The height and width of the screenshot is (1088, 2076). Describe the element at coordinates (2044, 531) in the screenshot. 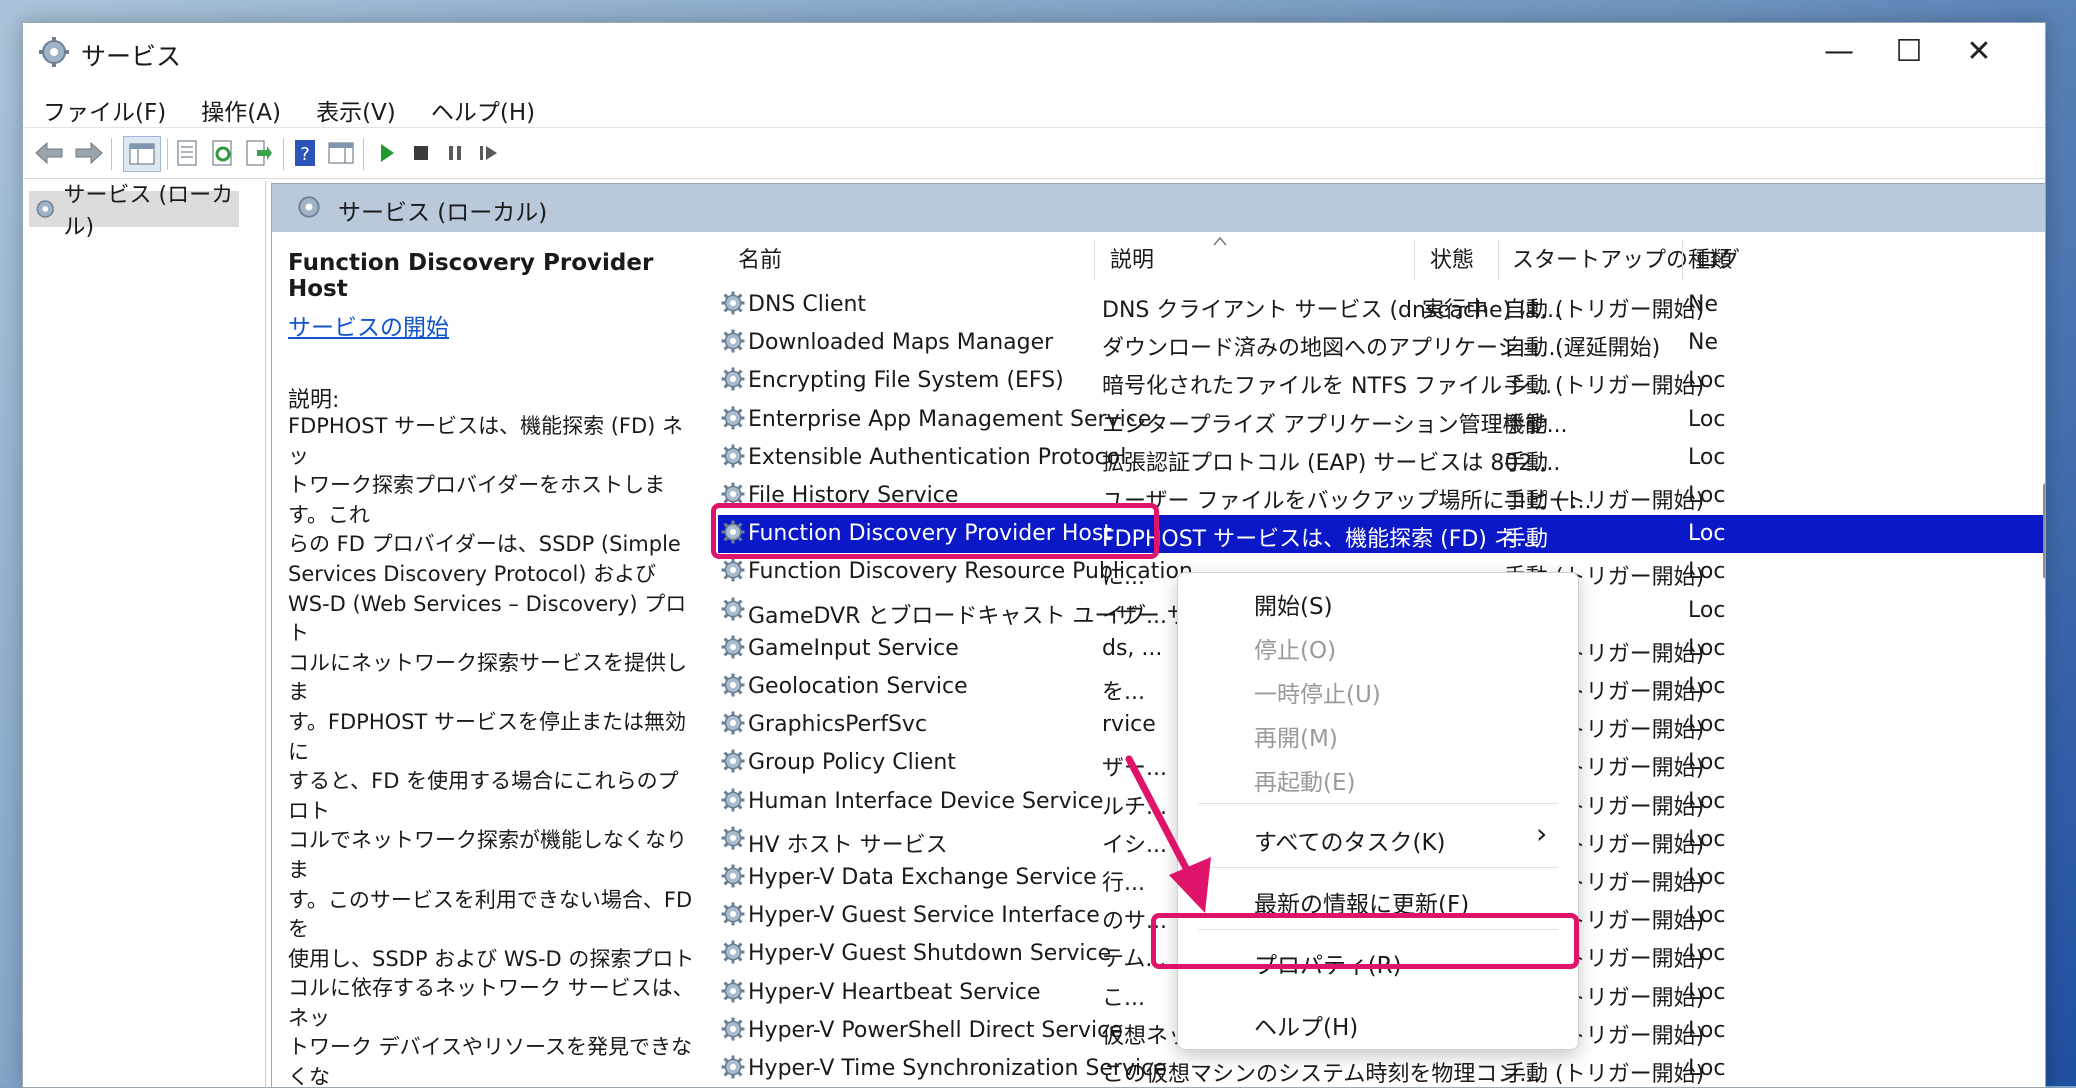

I see `scrollbar-thumb` at that location.